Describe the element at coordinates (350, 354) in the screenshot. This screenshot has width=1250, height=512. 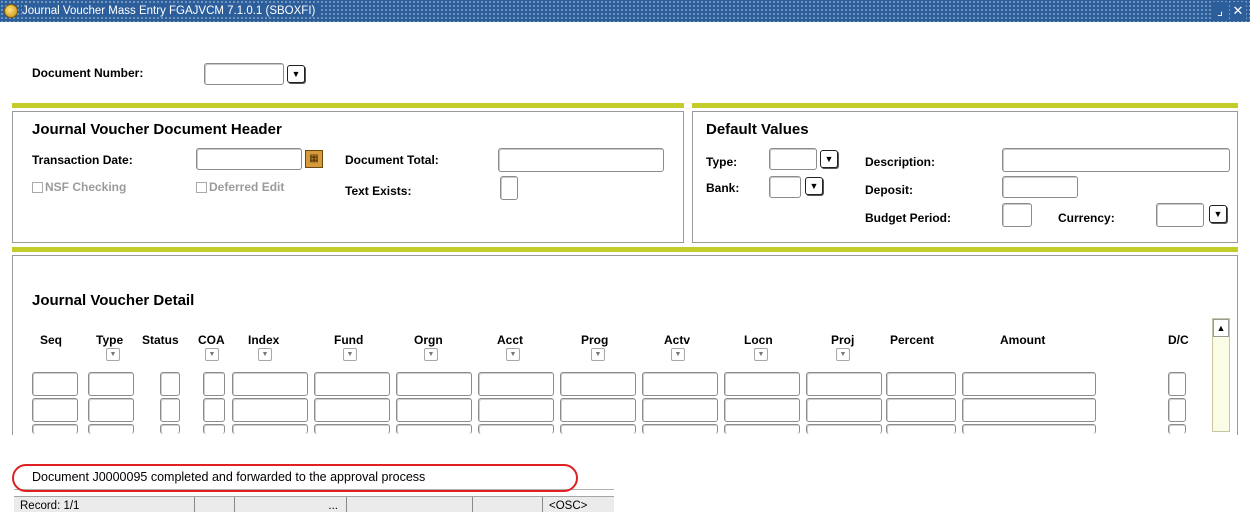
I see `fund-column-dropdown-icon: ▼` at that location.